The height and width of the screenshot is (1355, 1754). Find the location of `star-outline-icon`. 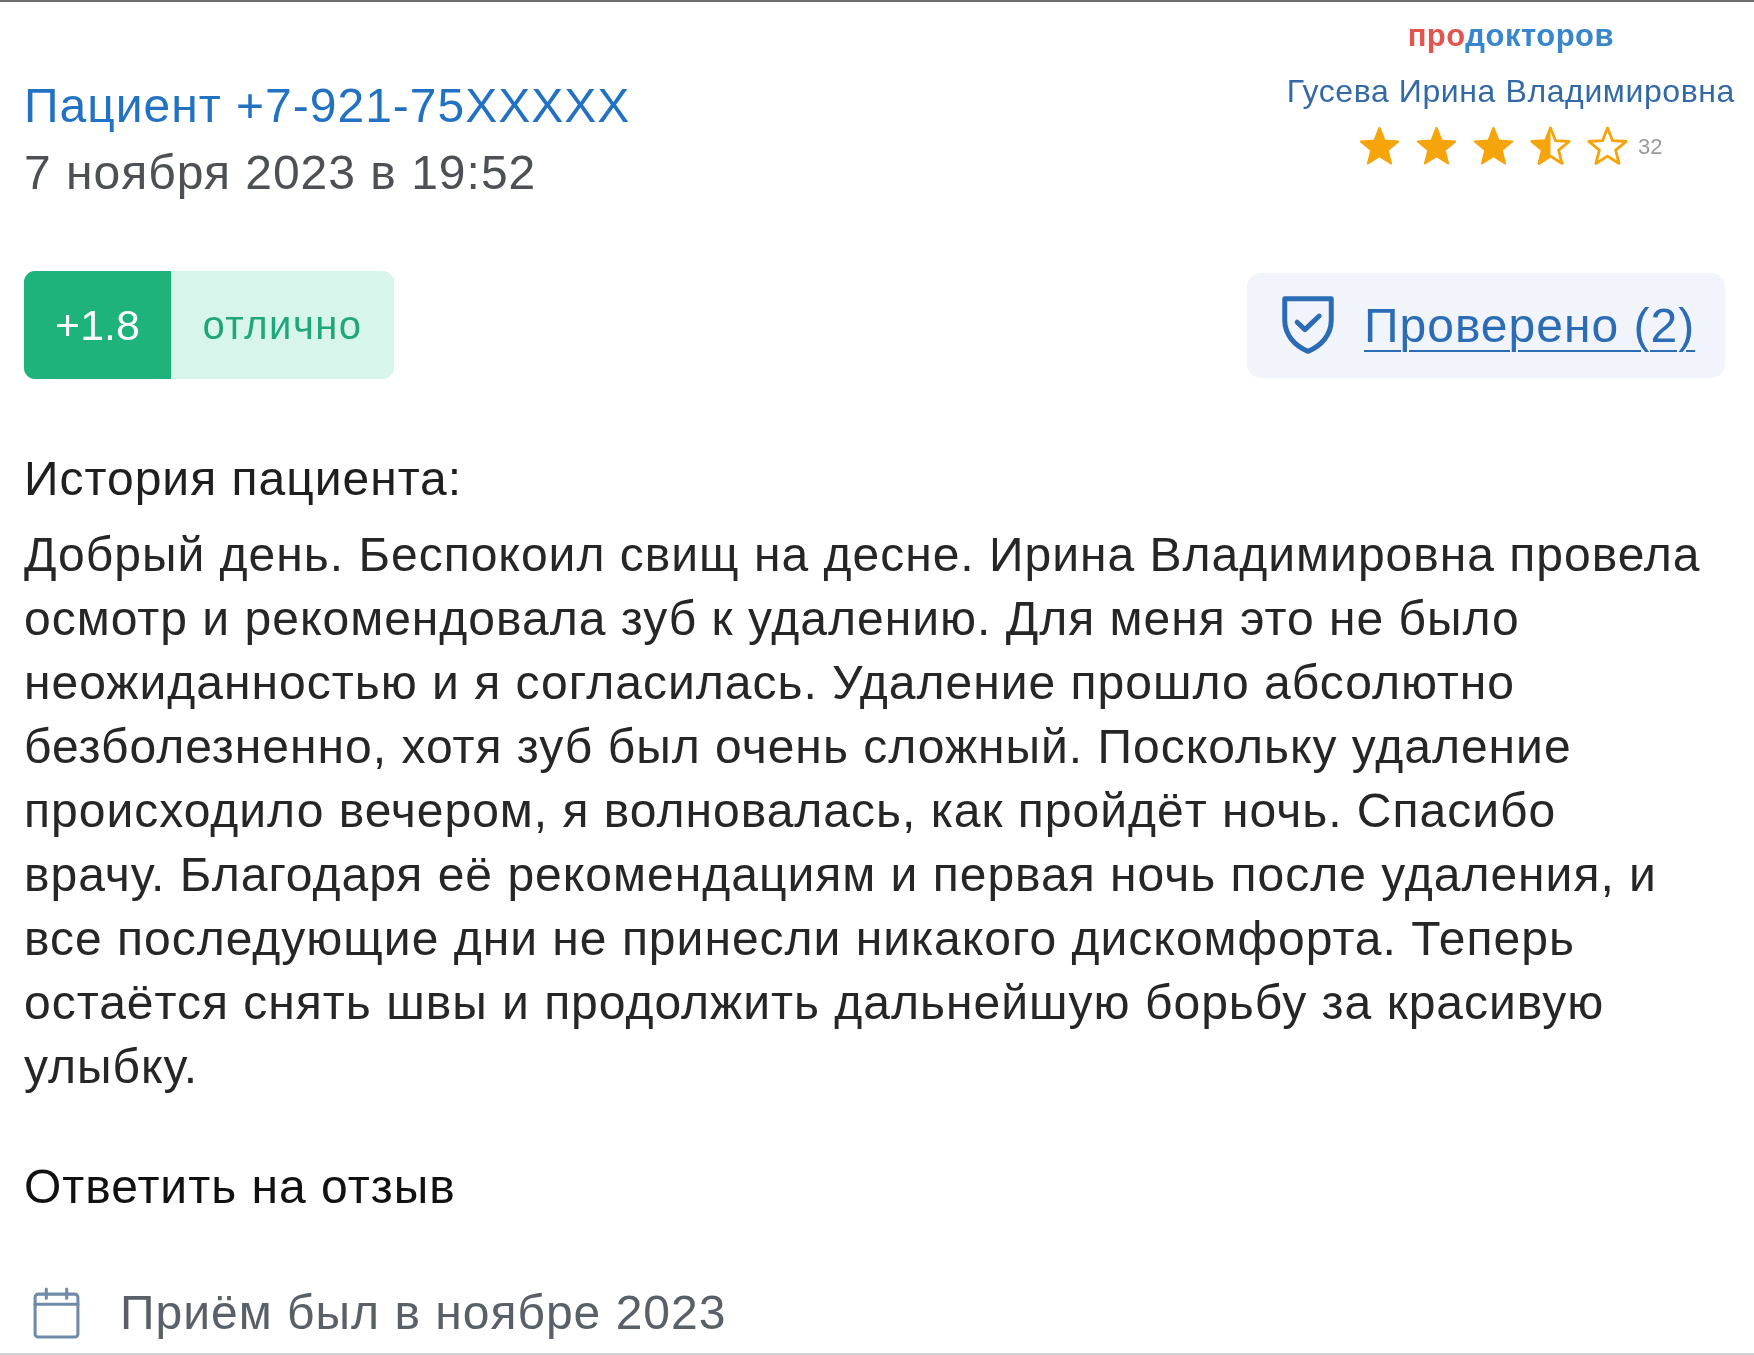

star-outline-icon is located at coordinates (1608, 146).